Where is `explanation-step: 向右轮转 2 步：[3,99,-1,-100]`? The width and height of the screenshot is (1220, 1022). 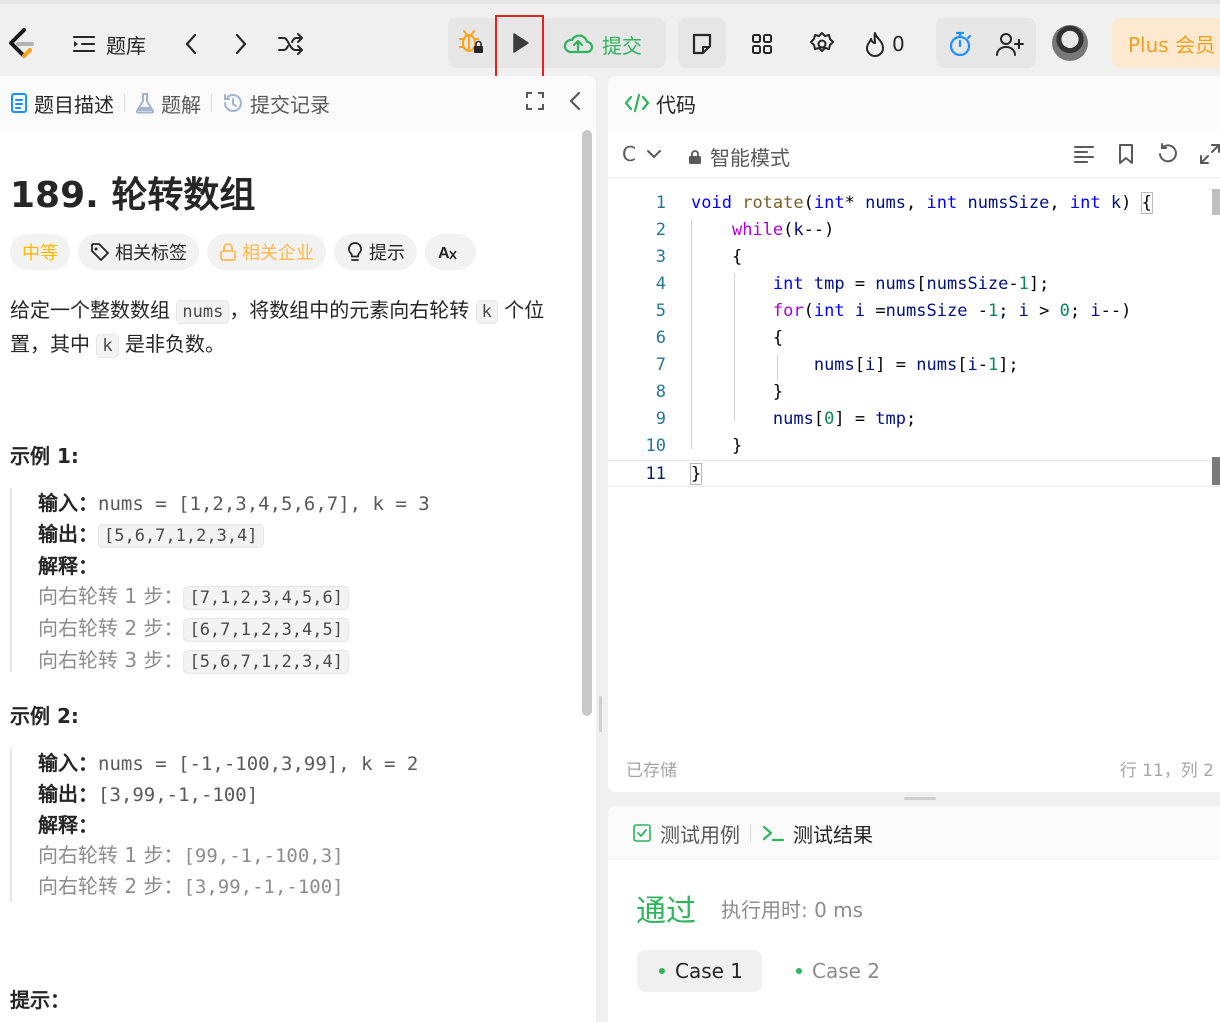
explanation-step: 向右轮转 2 步：[3,99,-1,-100] is located at coordinates (228, 886).